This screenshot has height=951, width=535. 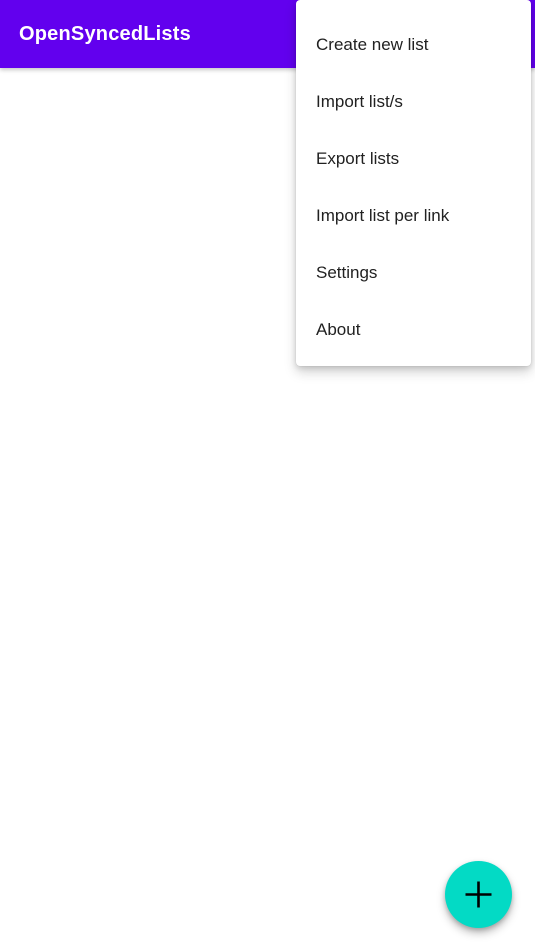 I want to click on menu-item-export-lists: Export lists, so click(x=413, y=158).